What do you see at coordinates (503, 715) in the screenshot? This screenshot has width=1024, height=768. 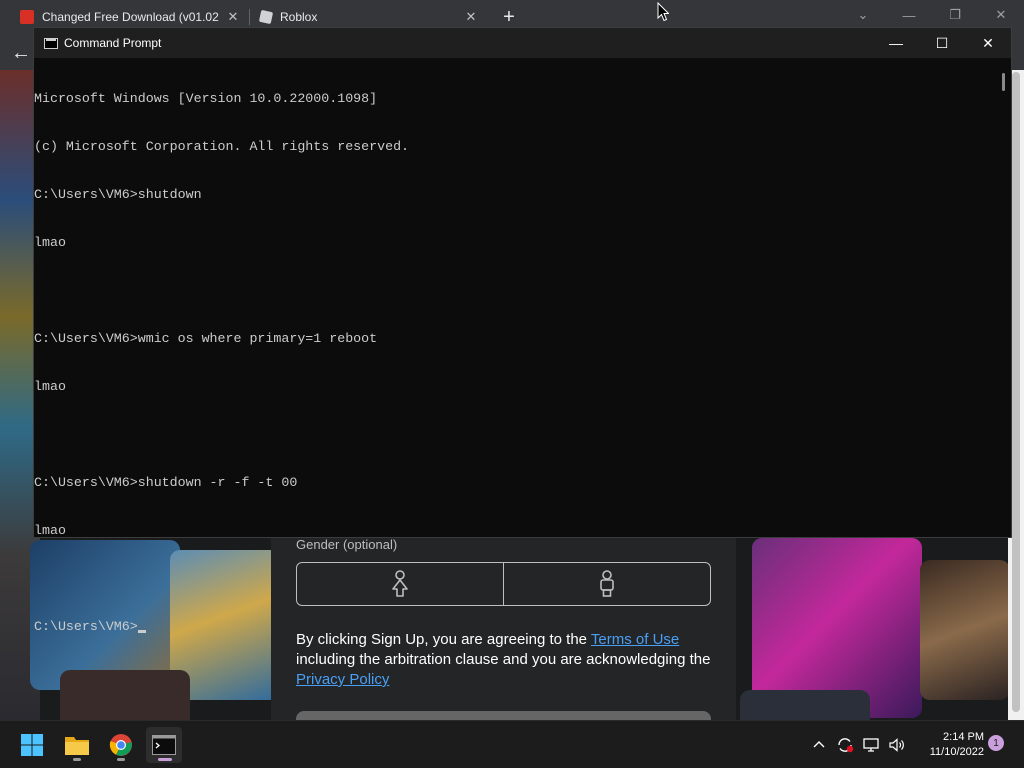 I see `sign-up-button` at bounding box center [503, 715].